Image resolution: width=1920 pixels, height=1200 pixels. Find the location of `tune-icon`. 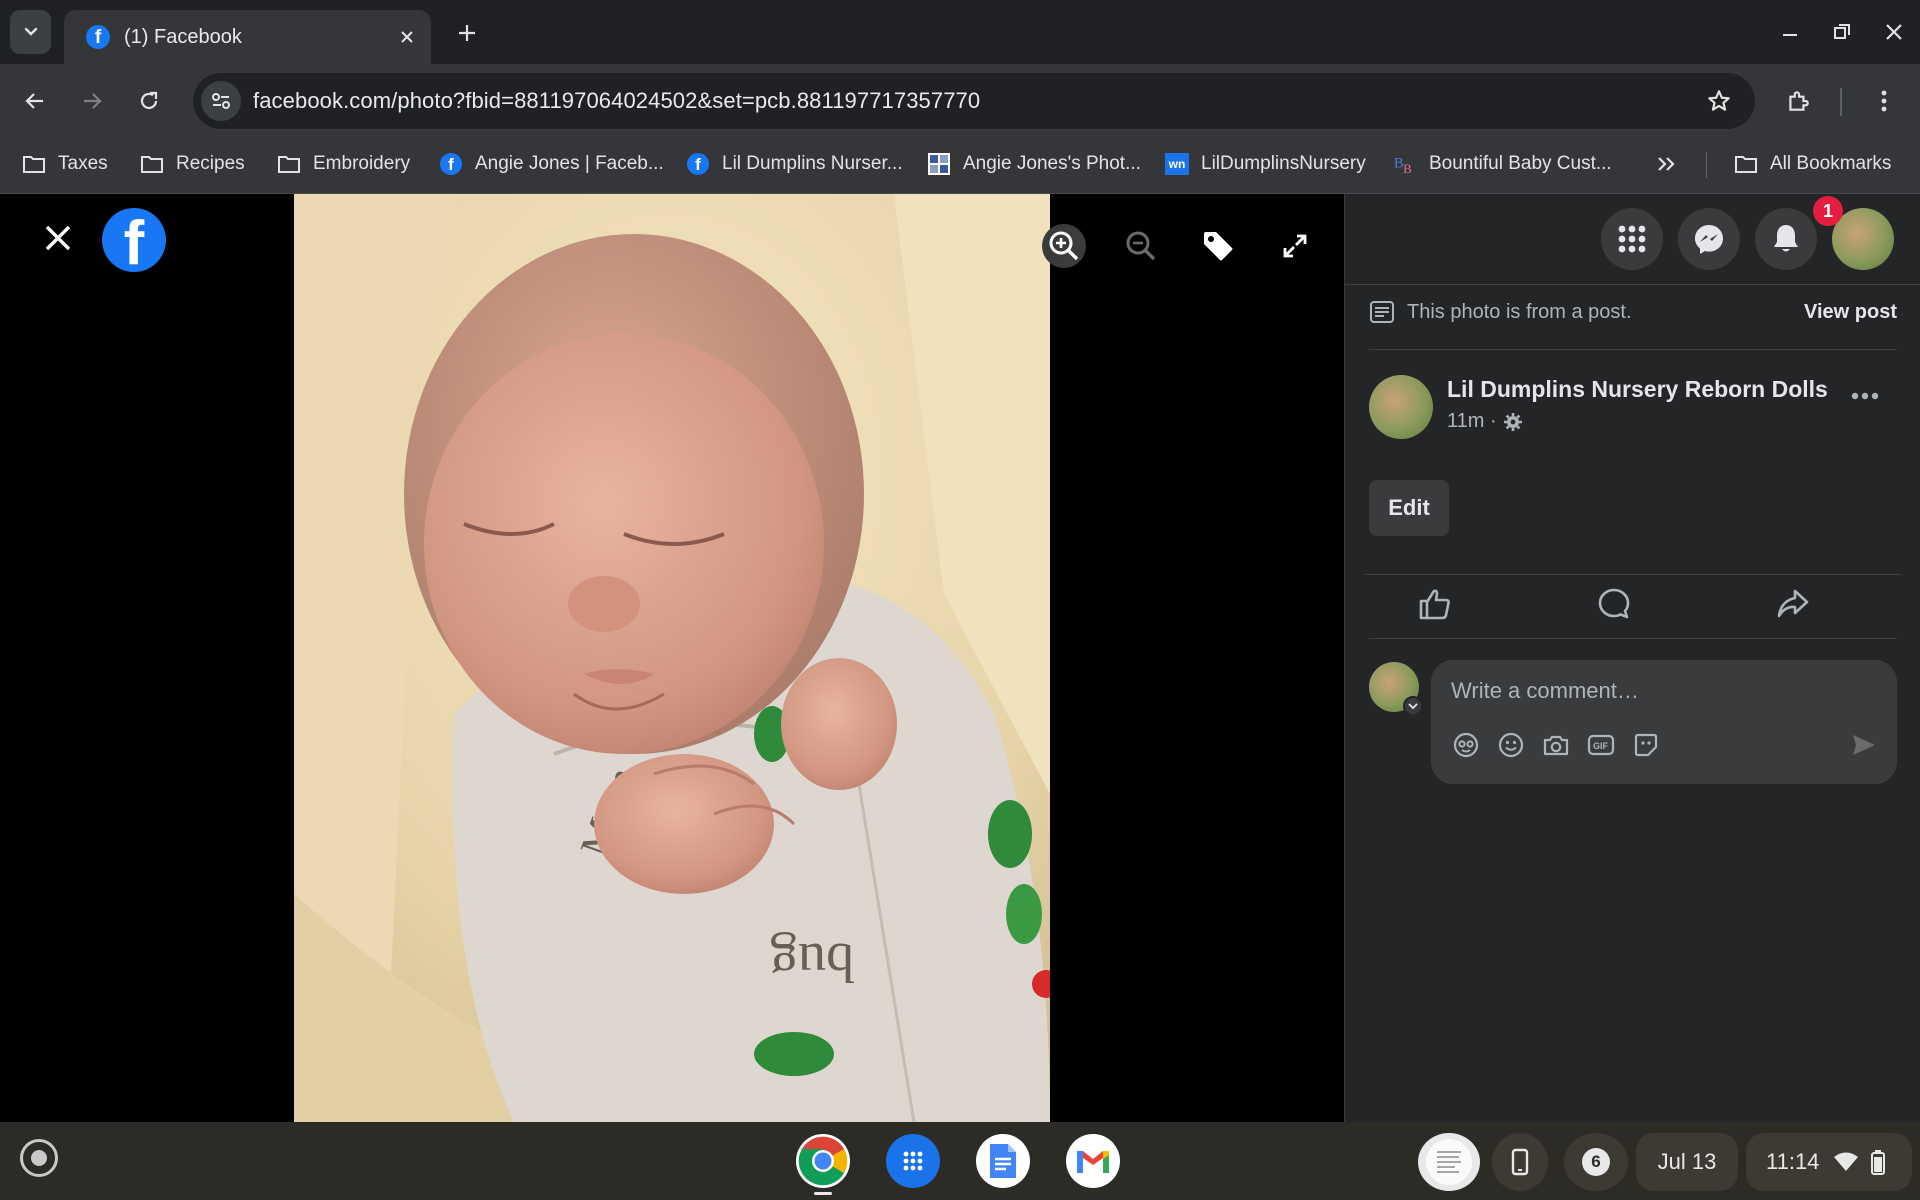

tune-icon is located at coordinates (221, 101).